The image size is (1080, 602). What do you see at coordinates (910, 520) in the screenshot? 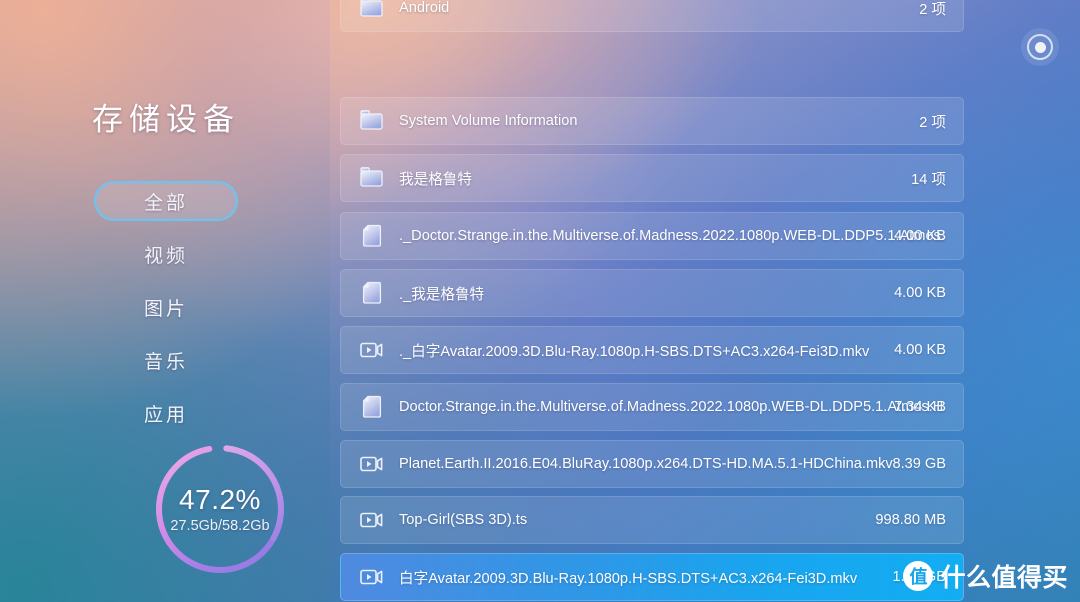
I see `file-meta: 998.80 MB` at bounding box center [910, 520].